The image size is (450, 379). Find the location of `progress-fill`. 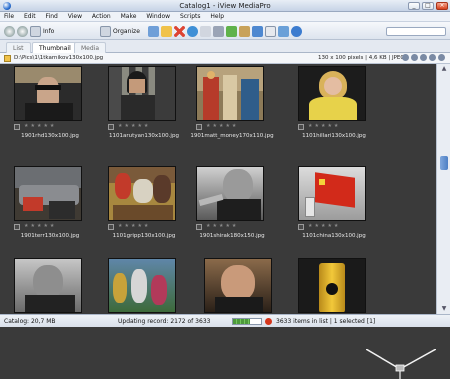

progress-fill is located at coordinates (241, 321).